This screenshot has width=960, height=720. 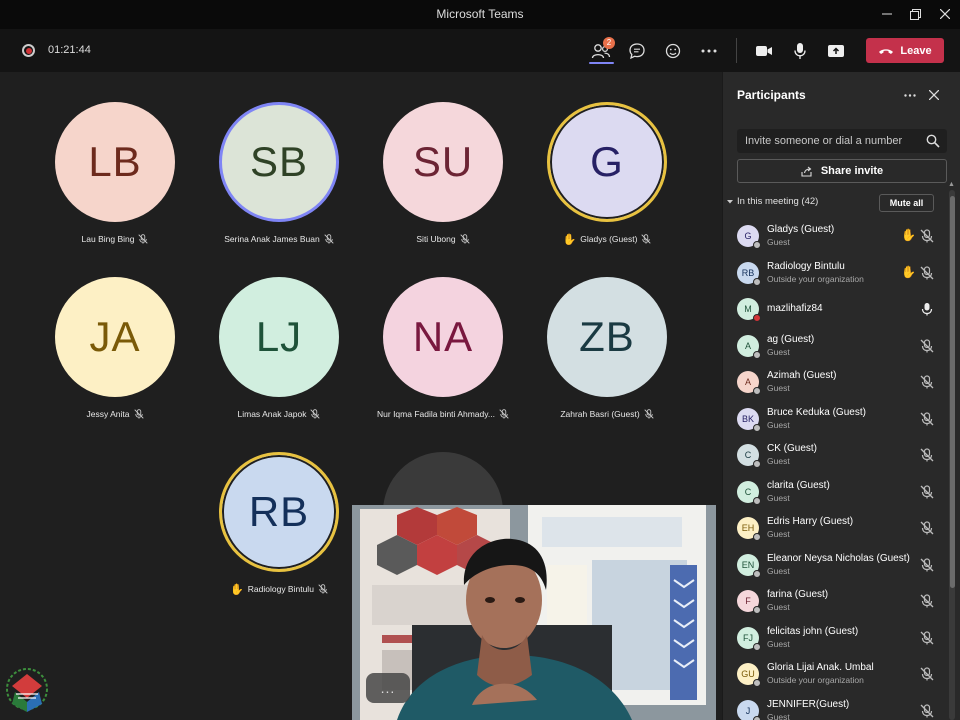 I want to click on participant-row: C CK (Guest) Guest, so click(x=836, y=455).